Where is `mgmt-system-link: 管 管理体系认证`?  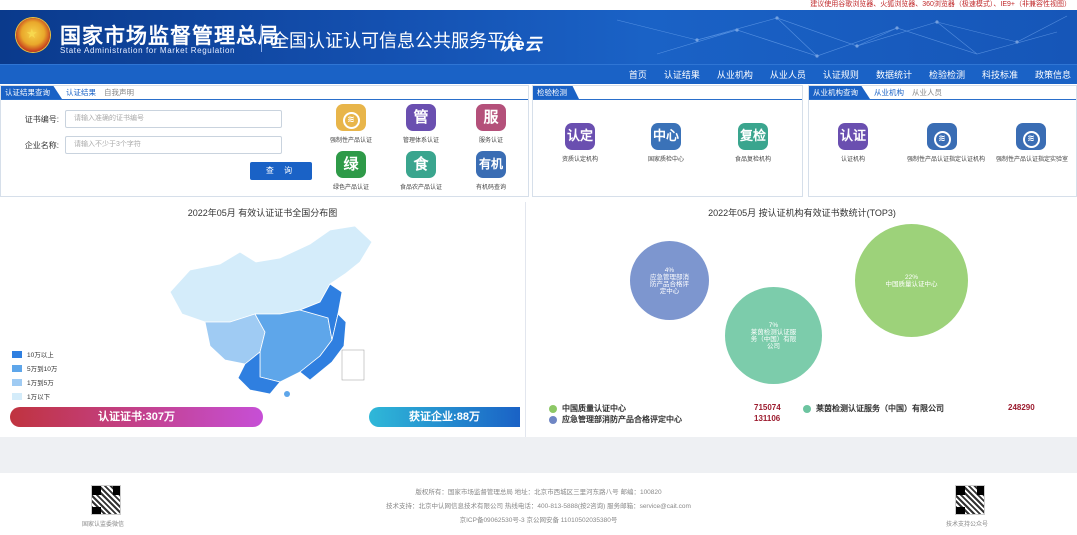 mgmt-system-link: 管 管理体系认证 is located at coordinates (421, 124).